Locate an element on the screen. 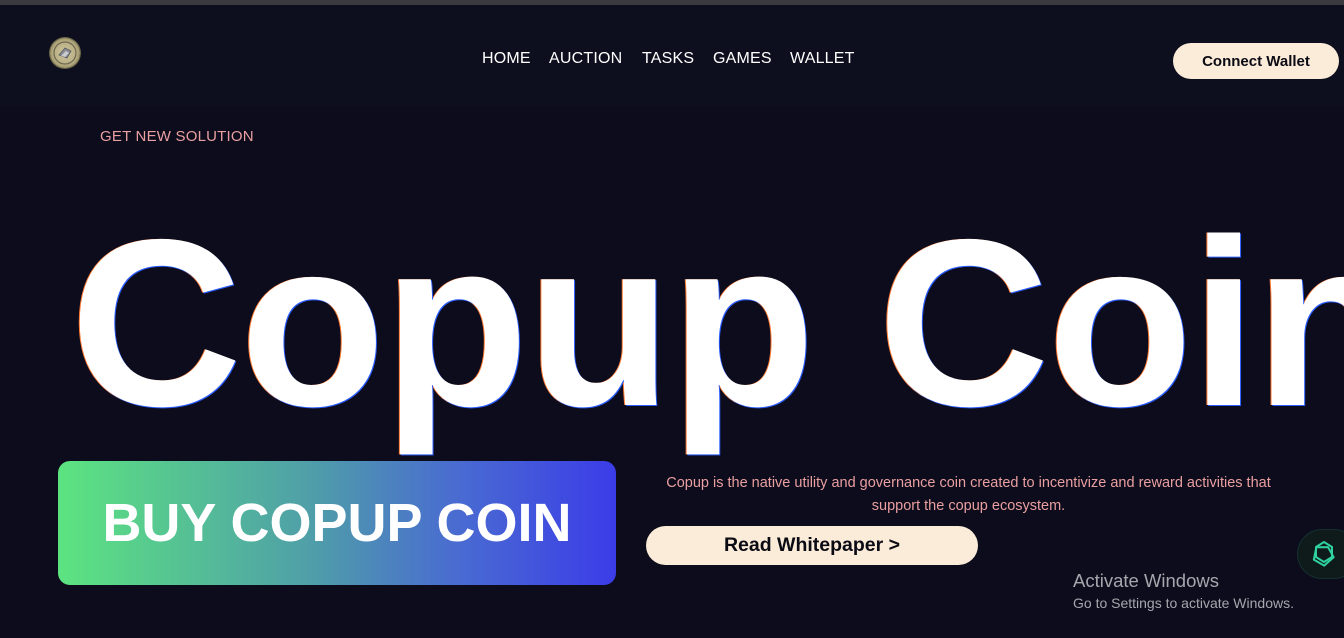 Image resolution: width=1344 pixels, height=638 pixels. nav-wallet: WALLET is located at coordinates (822, 59).